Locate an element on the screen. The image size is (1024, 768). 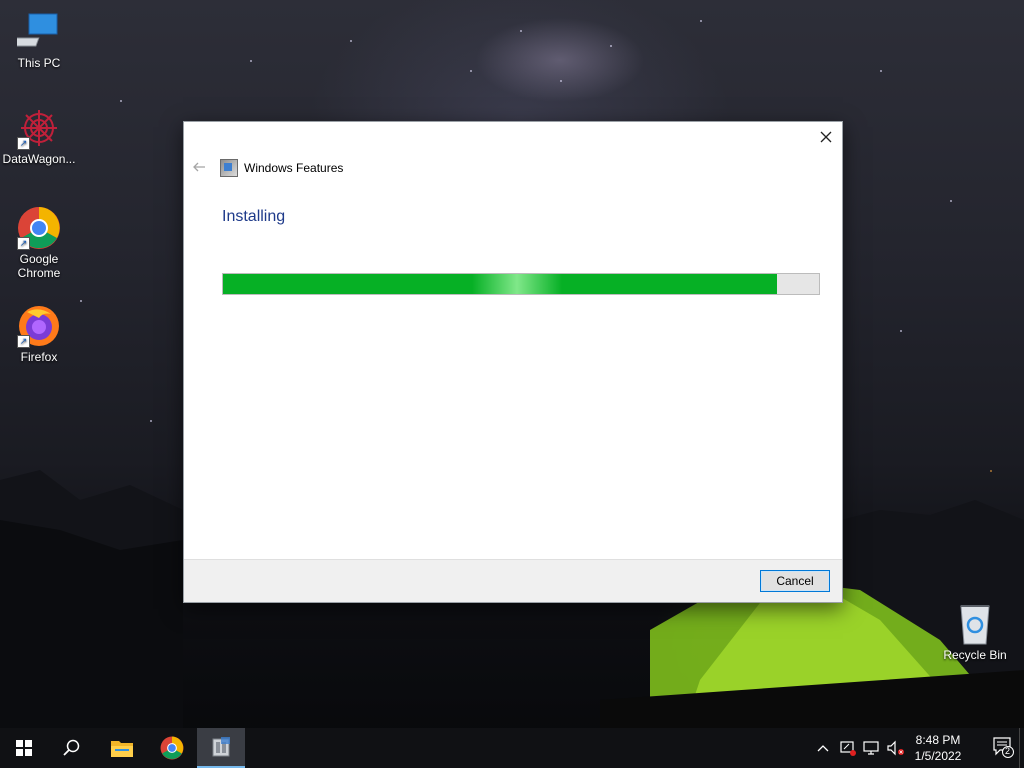
back-button is located at coordinates (201, 169).